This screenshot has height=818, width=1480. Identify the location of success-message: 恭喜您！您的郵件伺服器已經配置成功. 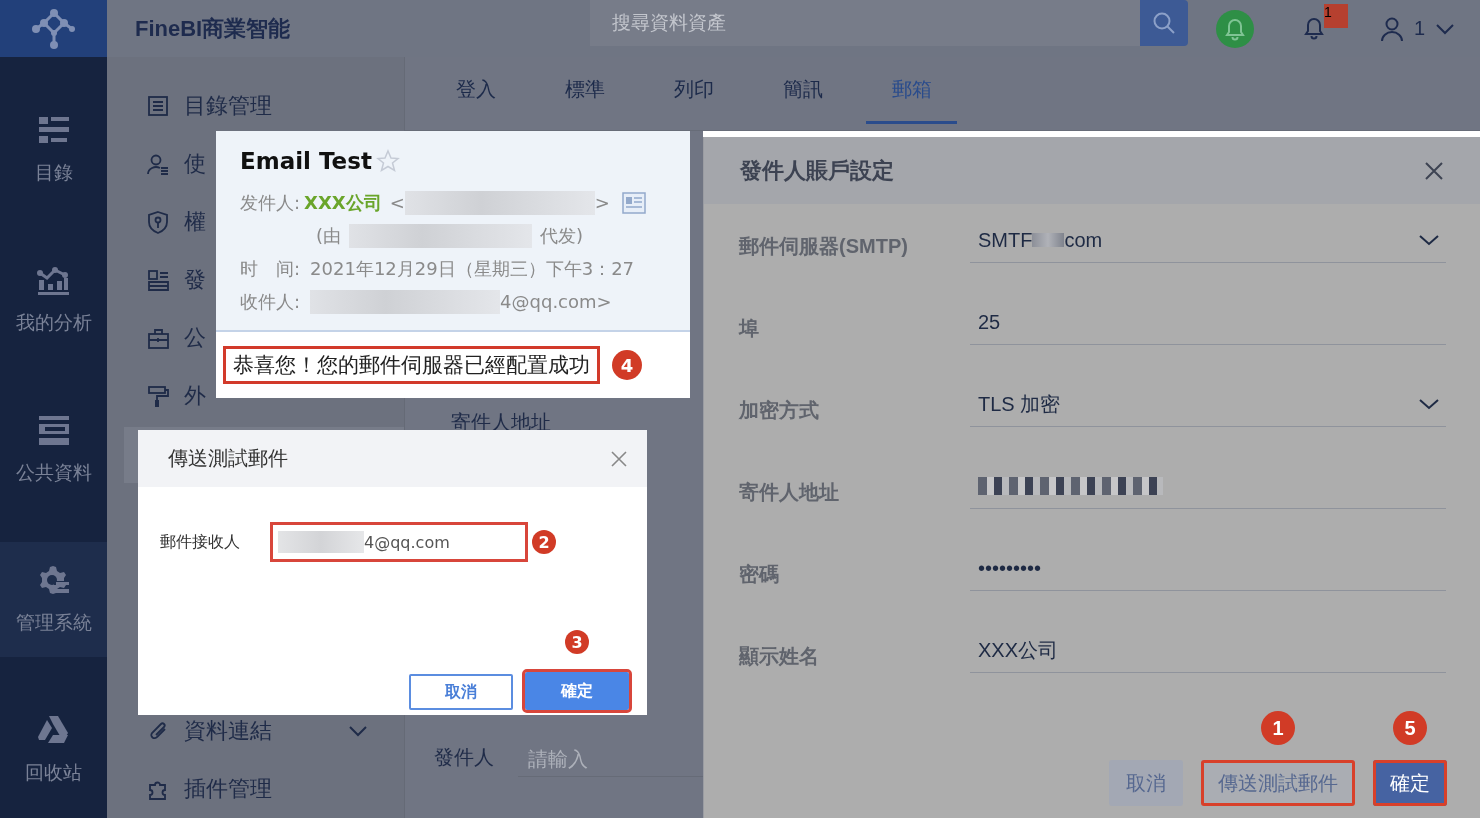
(411, 365).